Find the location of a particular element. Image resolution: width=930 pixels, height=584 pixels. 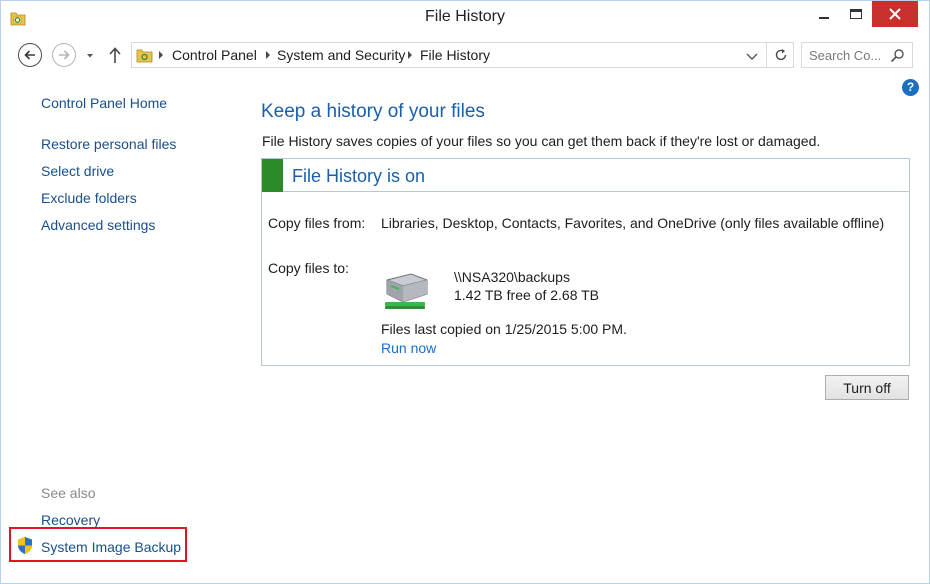

recovery-link: Recovery is located at coordinates (70, 520).